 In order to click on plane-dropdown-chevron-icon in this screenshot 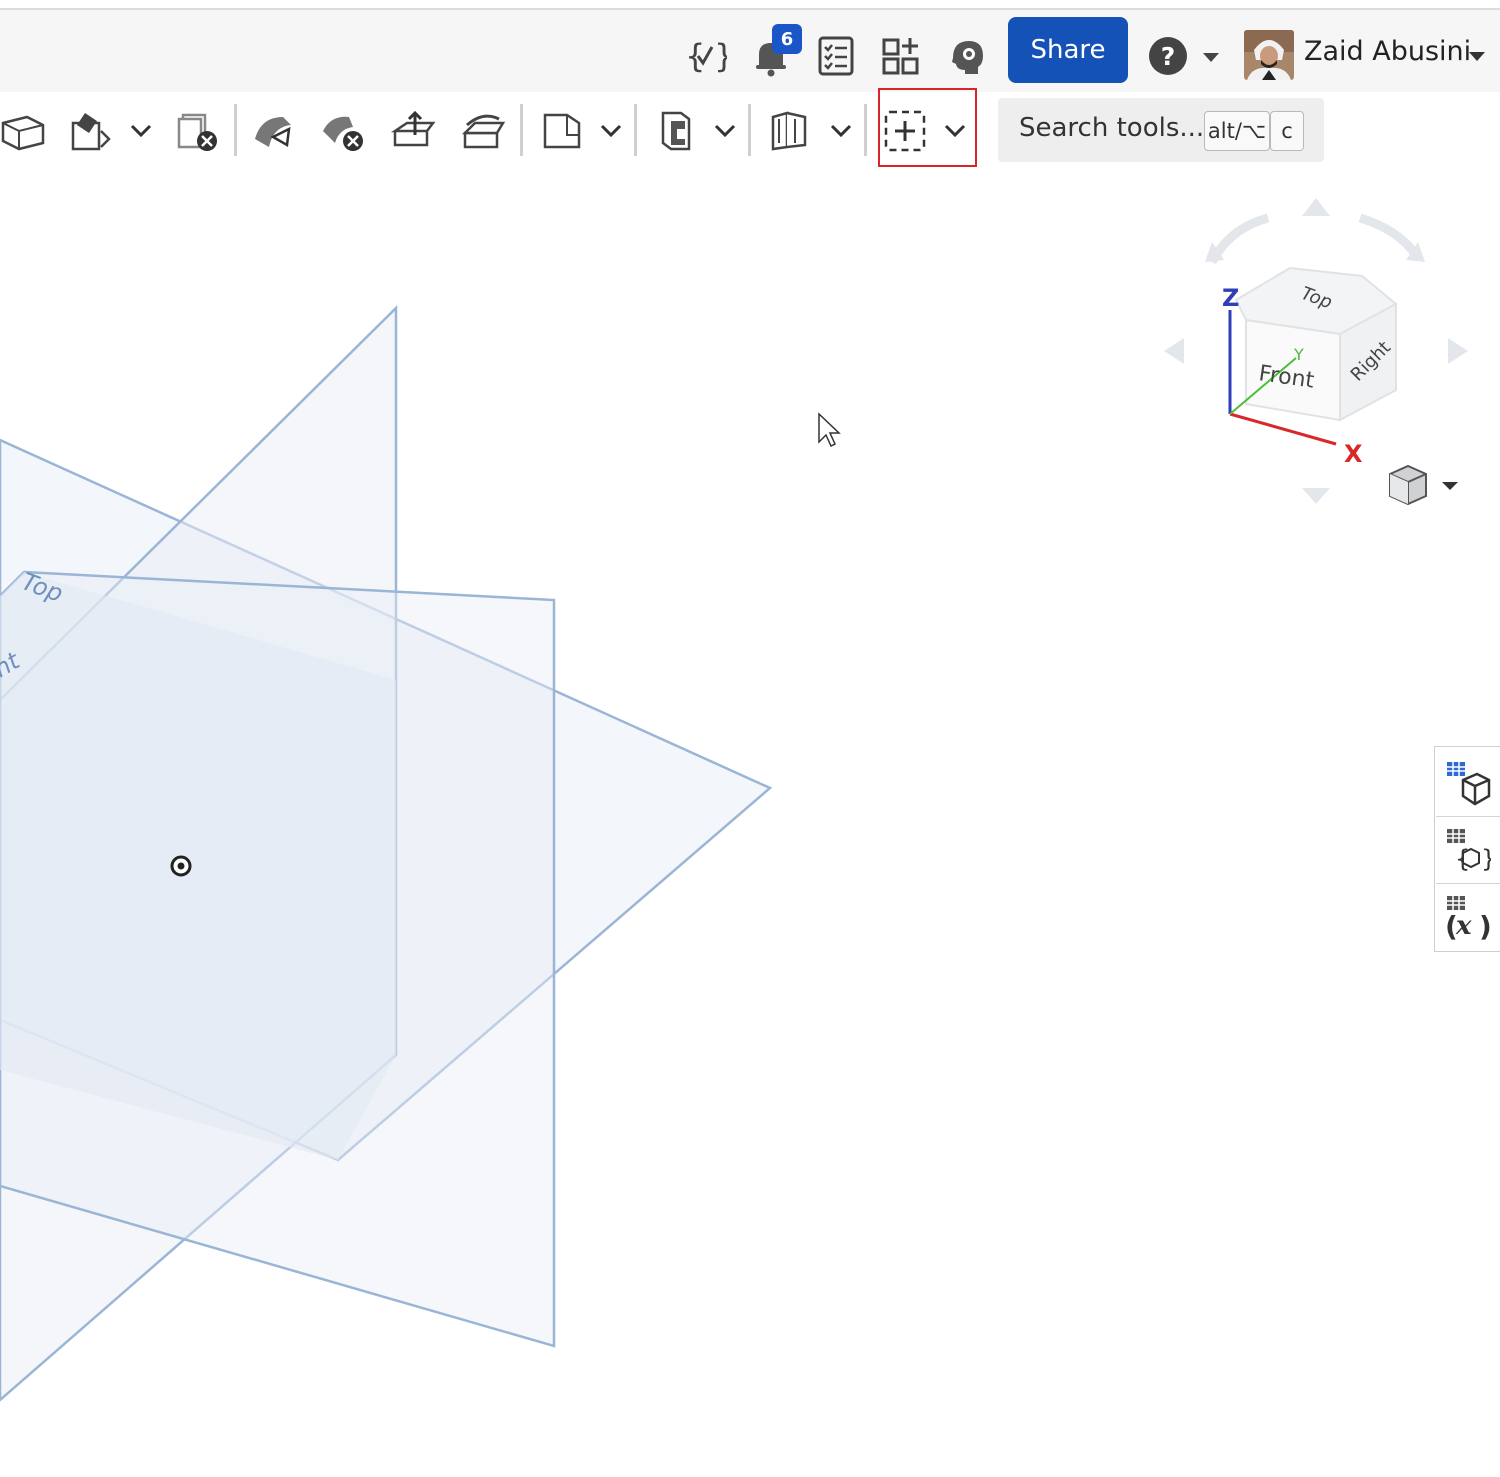, I will do `click(611, 131)`.